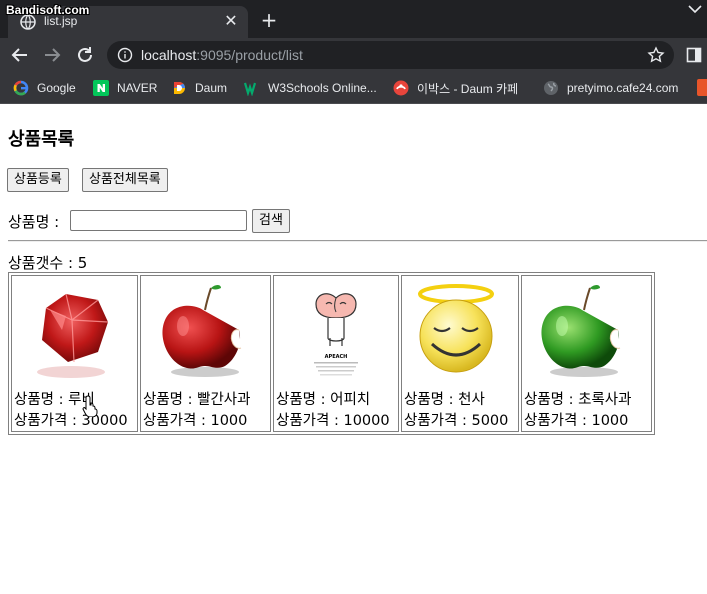 Image resolution: width=707 pixels, height=594 pixels. What do you see at coordinates (456, 328) in the screenshot?
I see `angel-face-image` at bounding box center [456, 328].